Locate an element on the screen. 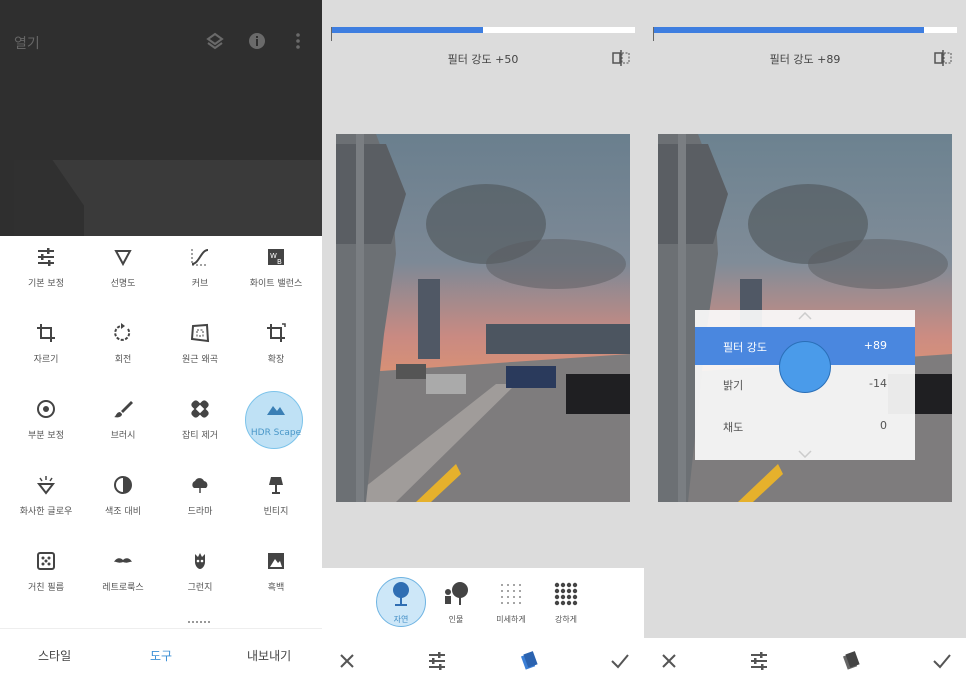 Image resolution: width=966 pixels, height=684 pixels. preset-subtle: 미세하게 is located at coordinates (511, 604).